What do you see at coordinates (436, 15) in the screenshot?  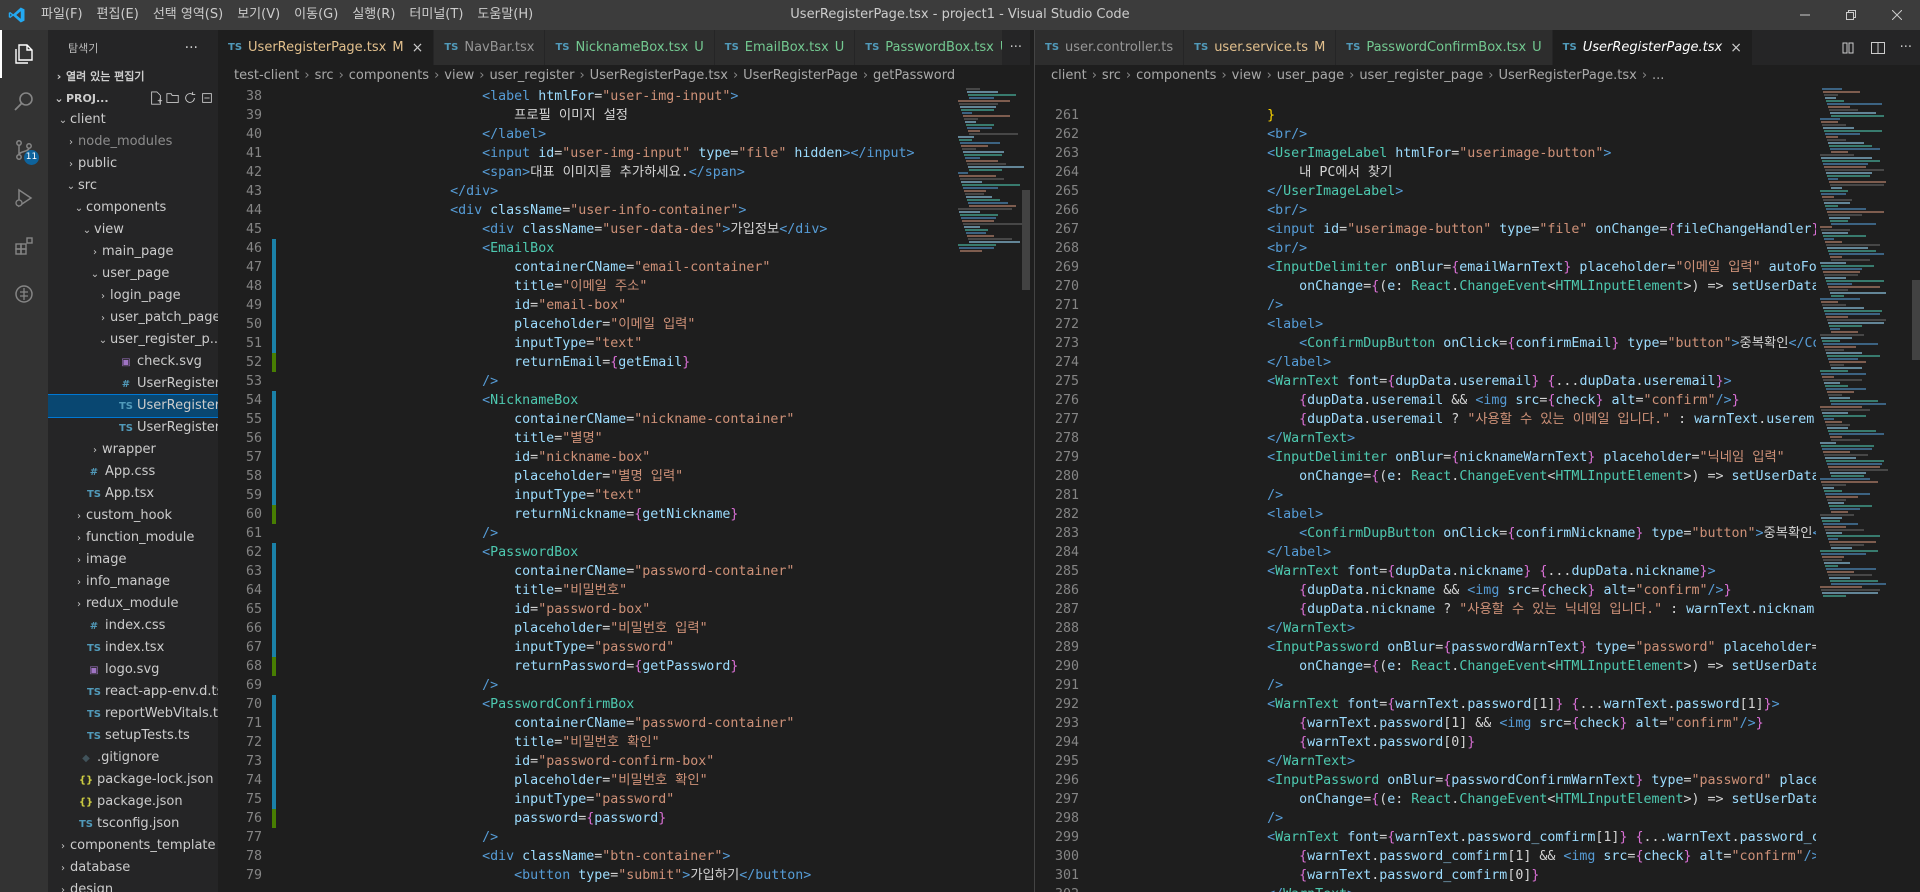 I see `menu-item: 터미널(T)` at bounding box center [436, 15].